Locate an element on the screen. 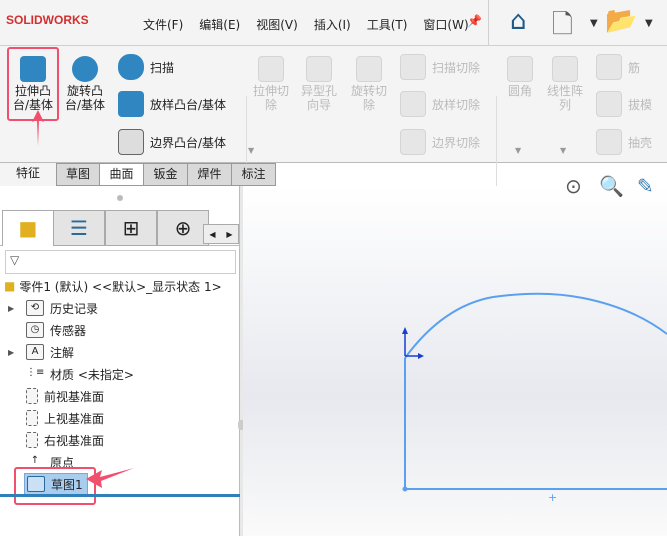 This screenshot has width=667, height=536. tree-item-annotations: ▶ A 注解 is located at coordinates (37, 352).